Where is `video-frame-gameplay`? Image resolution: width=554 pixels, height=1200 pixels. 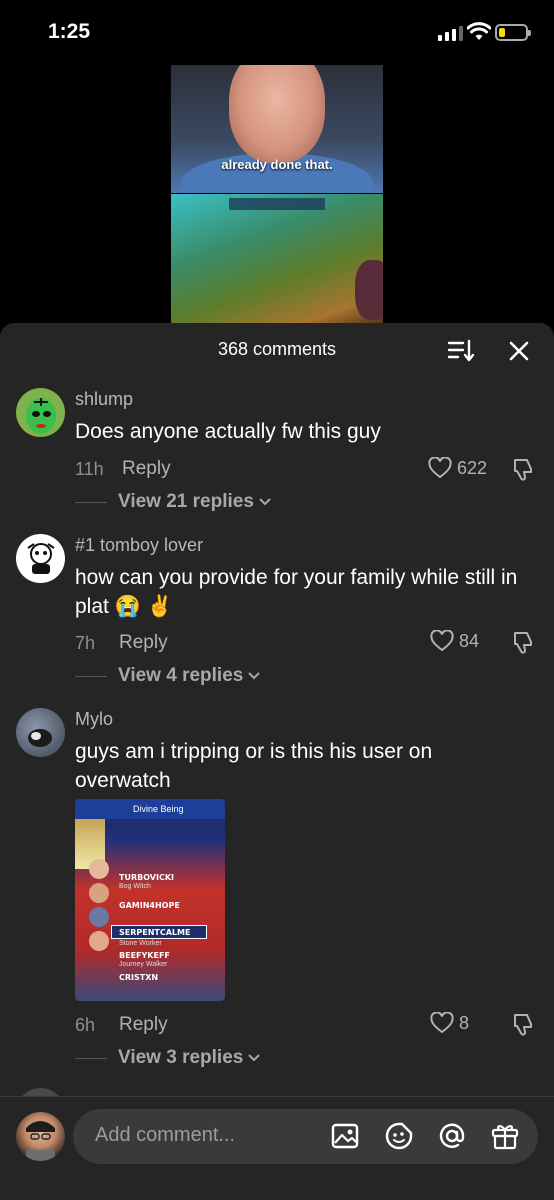
video-frame-gameplay is located at coordinates (277, 260).